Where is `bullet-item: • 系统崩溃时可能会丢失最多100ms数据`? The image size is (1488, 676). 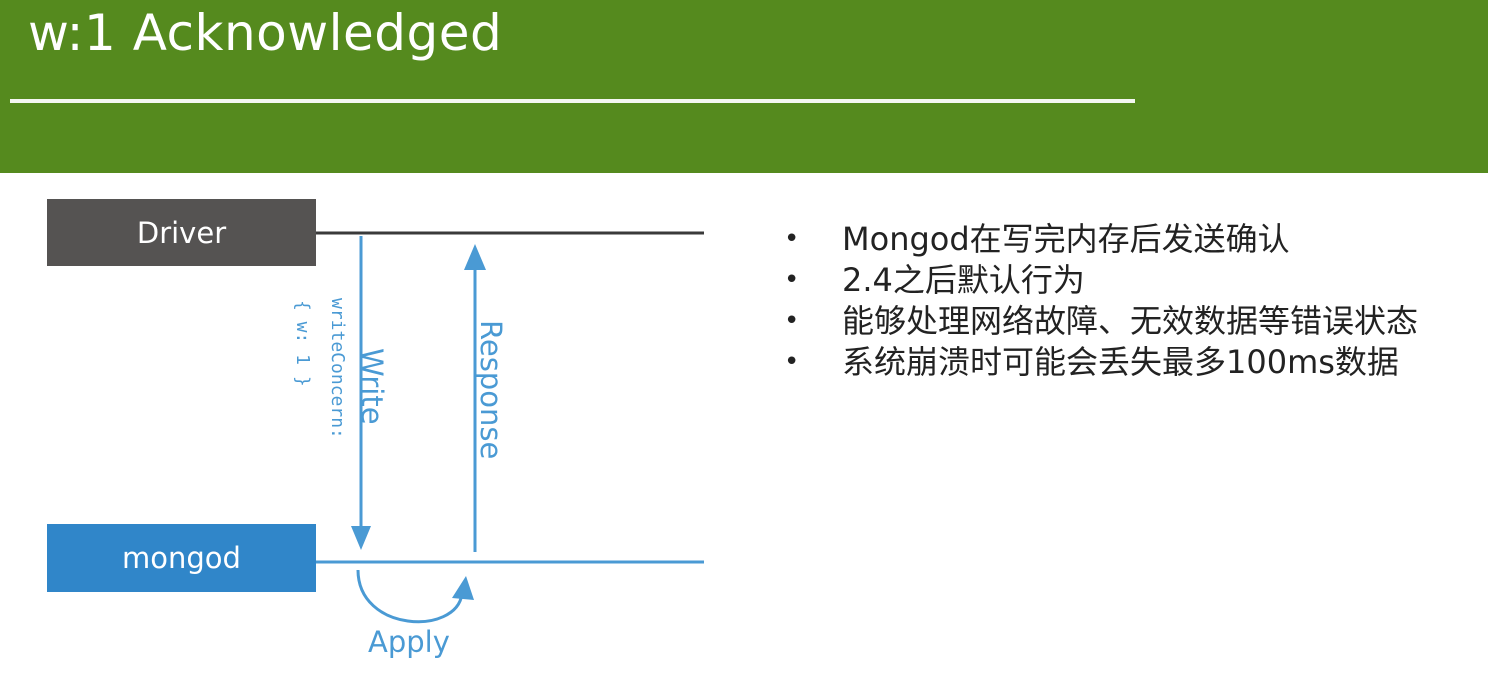 bullet-item: • 系统崩溃时可能会丢失最多100ms数据 is located at coordinates (1130, 362).